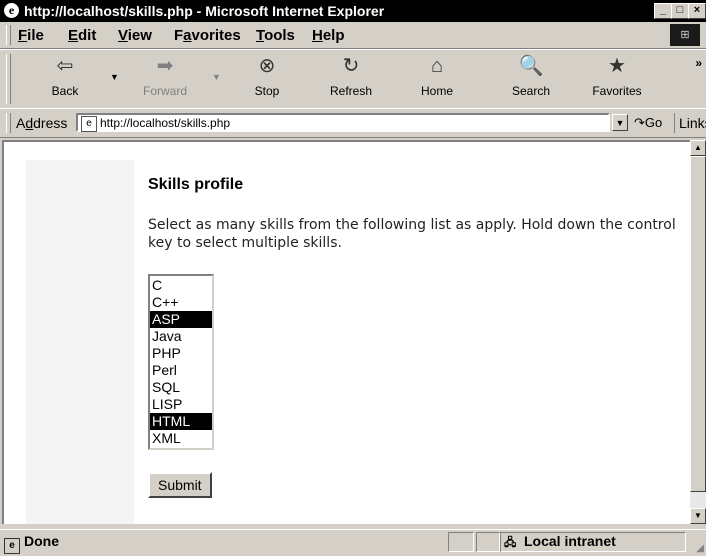 Image resolution: width=706 pixels, height=556 pixels. I want to click on scrollbar-thumb, so click(698, 324).